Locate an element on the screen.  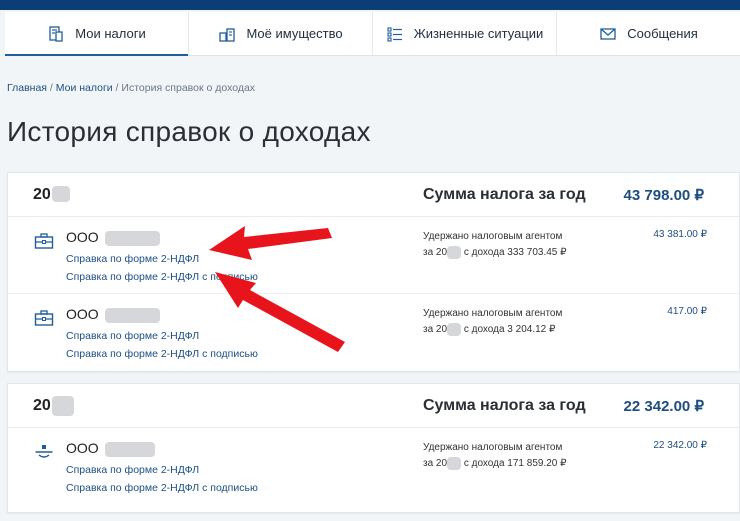
year-sum-value: 22 342.00 ₽ is located at coordinates (663, 406).